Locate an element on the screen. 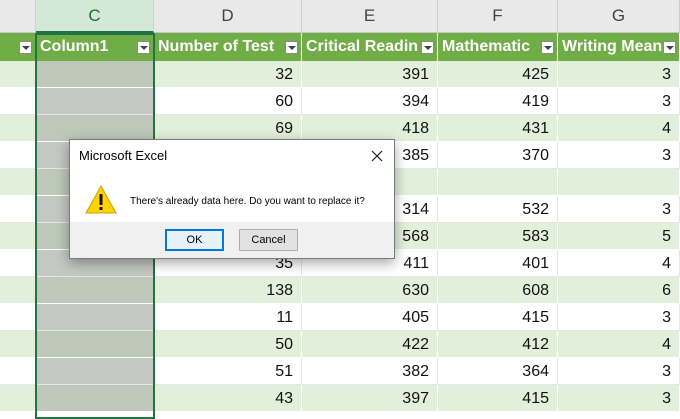 The image size is (680, 419). cell-f: 364 is located at coordinates (498, 371).